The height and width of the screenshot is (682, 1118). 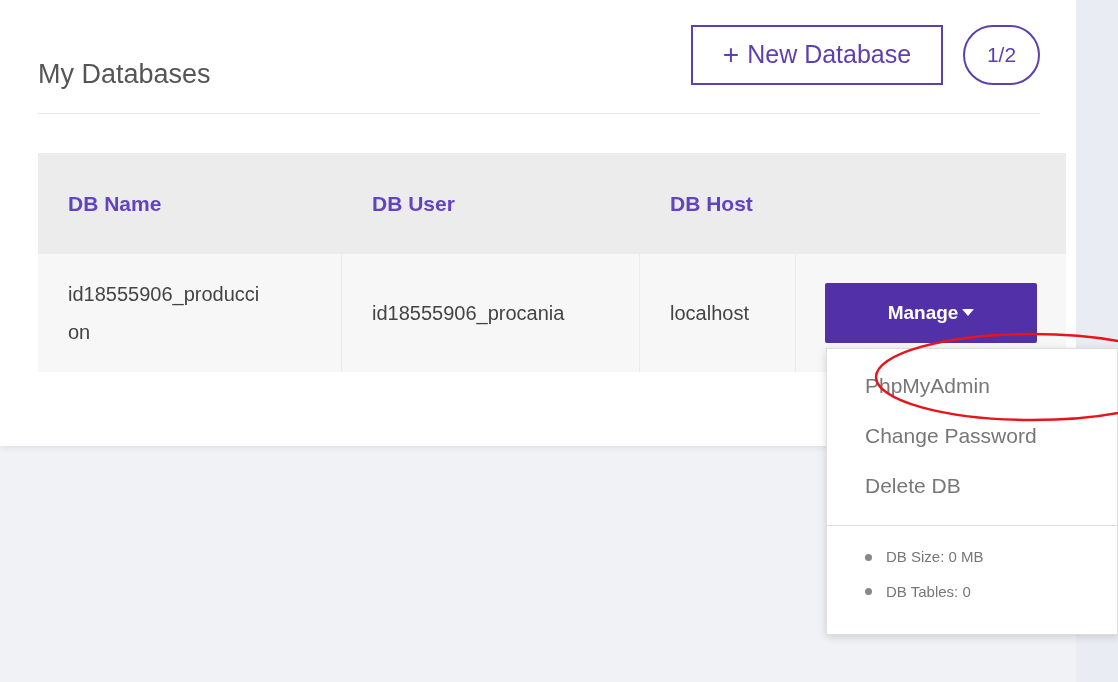 I want to click on column-header: DB User, so click(x=413, y=203).